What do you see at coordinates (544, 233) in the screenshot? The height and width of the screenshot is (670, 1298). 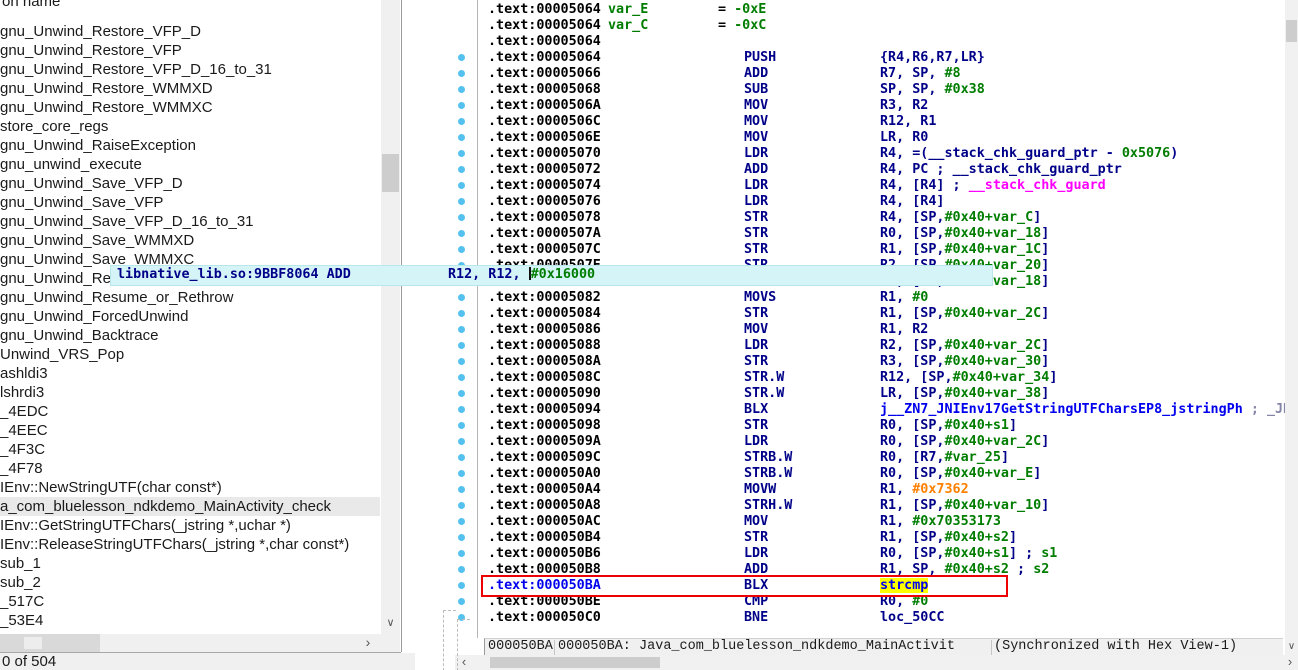 I see `instruction-address: .text:0000507A` at bounding box center [544, 233].